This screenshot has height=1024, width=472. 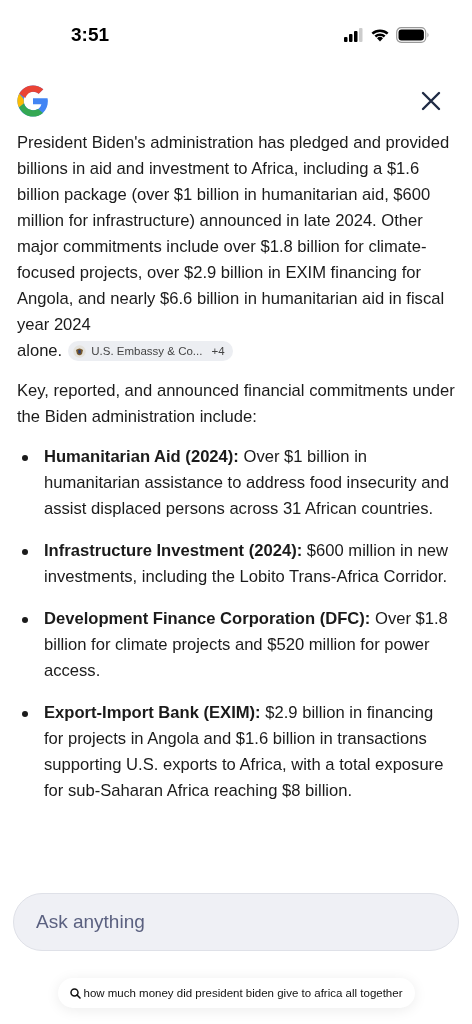 What do you see at coordinates (244, 752) in the screenshot?
I see `bullet-text: Export-Import Bank (EXIM): $2.9 billion in financing for projects in Angola and $1.6 billion in transactions supporting U.S. exports to Africa, with a total exposure for sub-Saharan Africa reaching $8 billion.` at bounding box center [244, 752].